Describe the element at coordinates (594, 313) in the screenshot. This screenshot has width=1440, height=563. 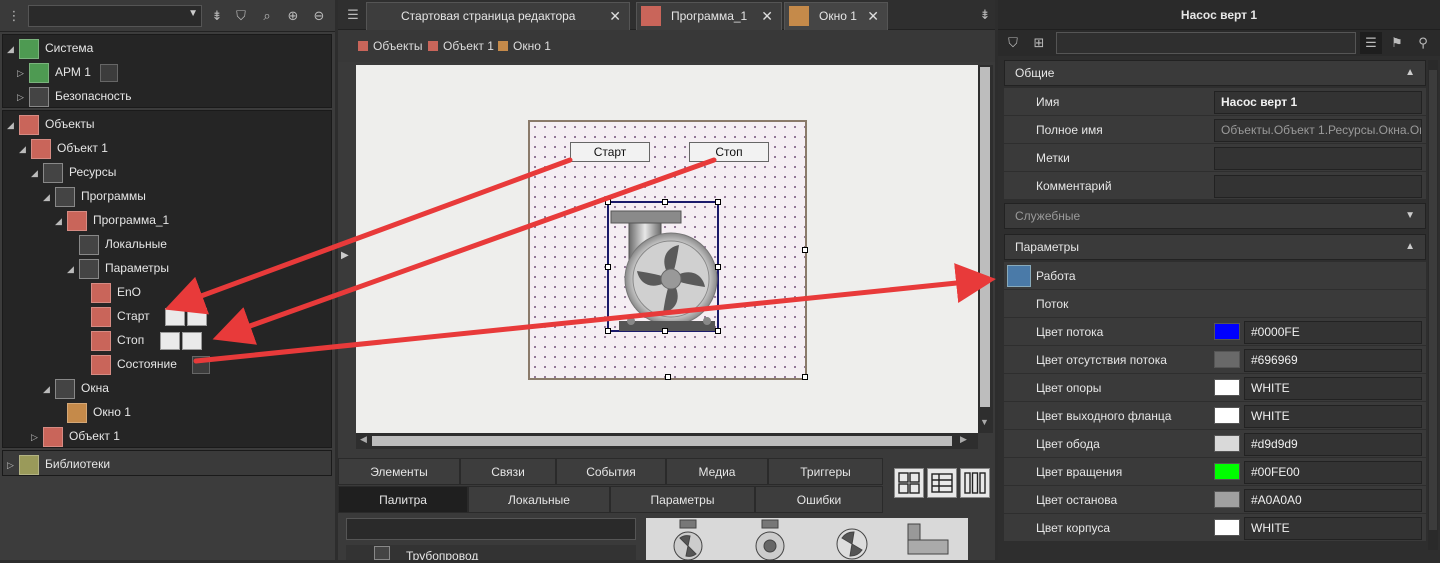
I see `arrow-state-link` at that location.